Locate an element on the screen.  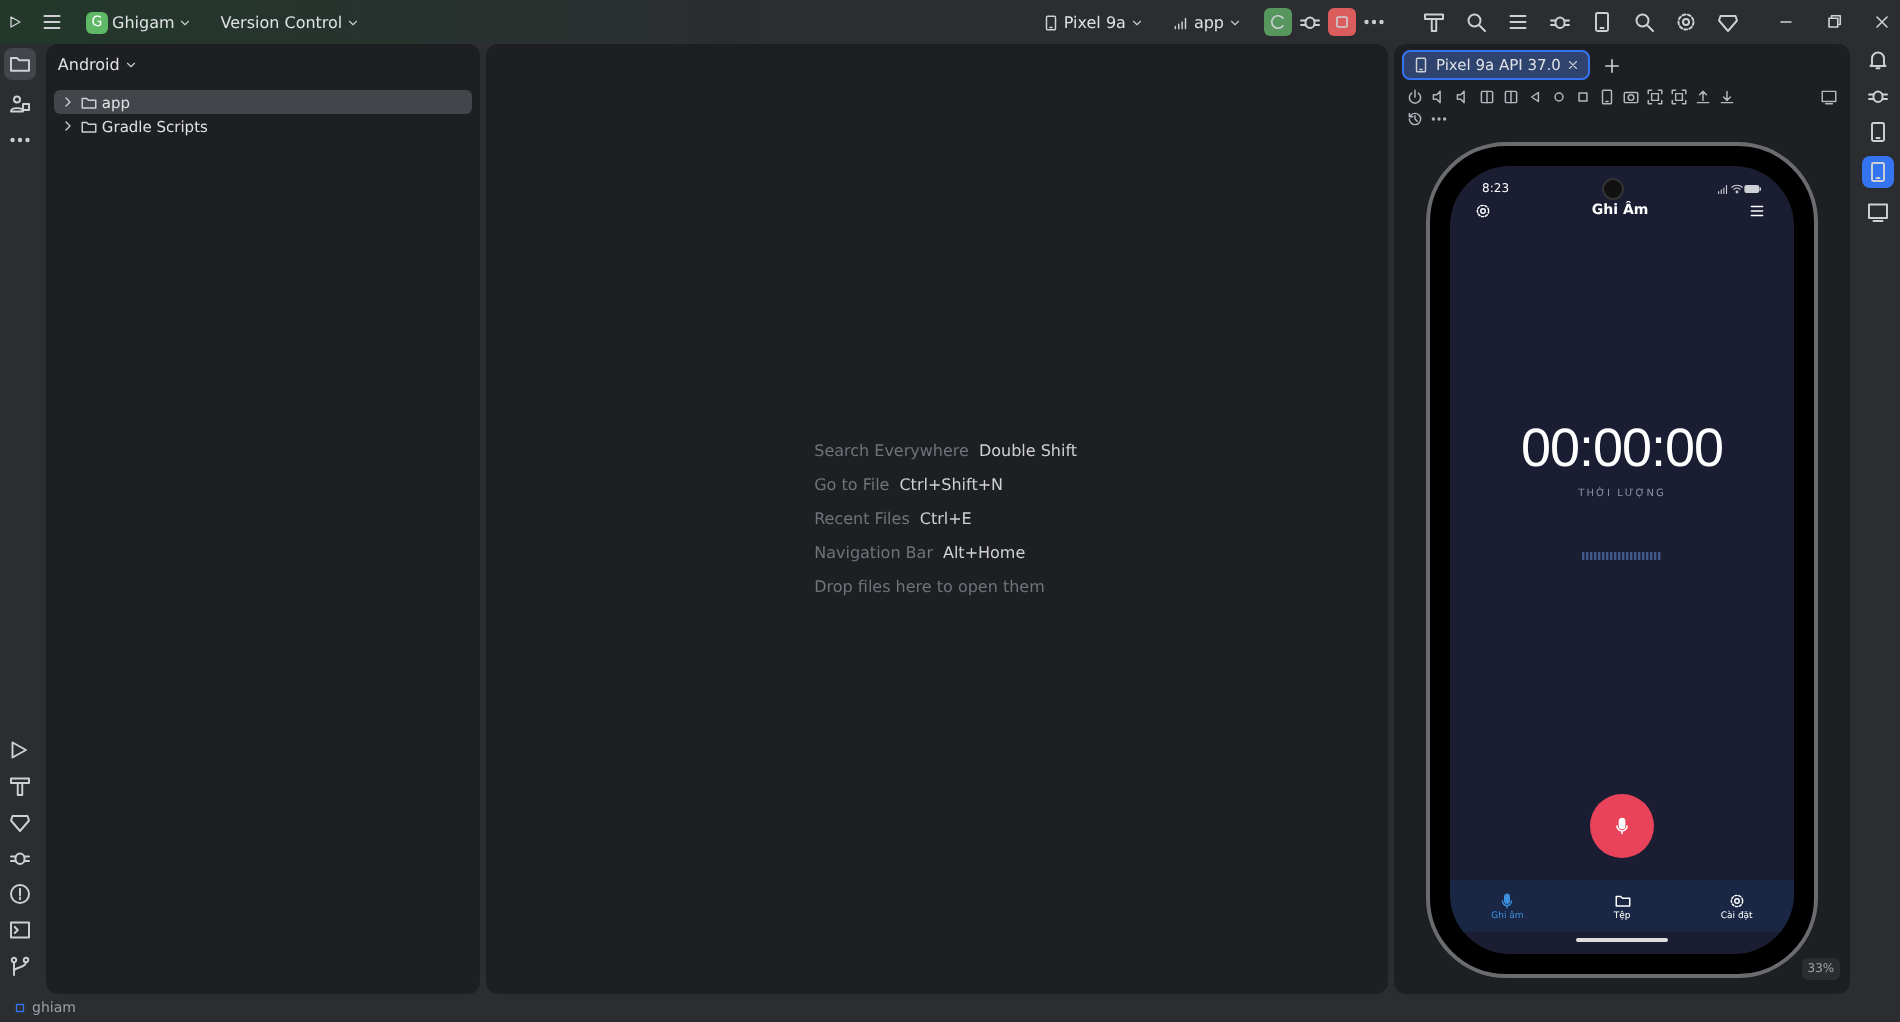
hint-text: Recent Files is located at coordinates (862, 519).